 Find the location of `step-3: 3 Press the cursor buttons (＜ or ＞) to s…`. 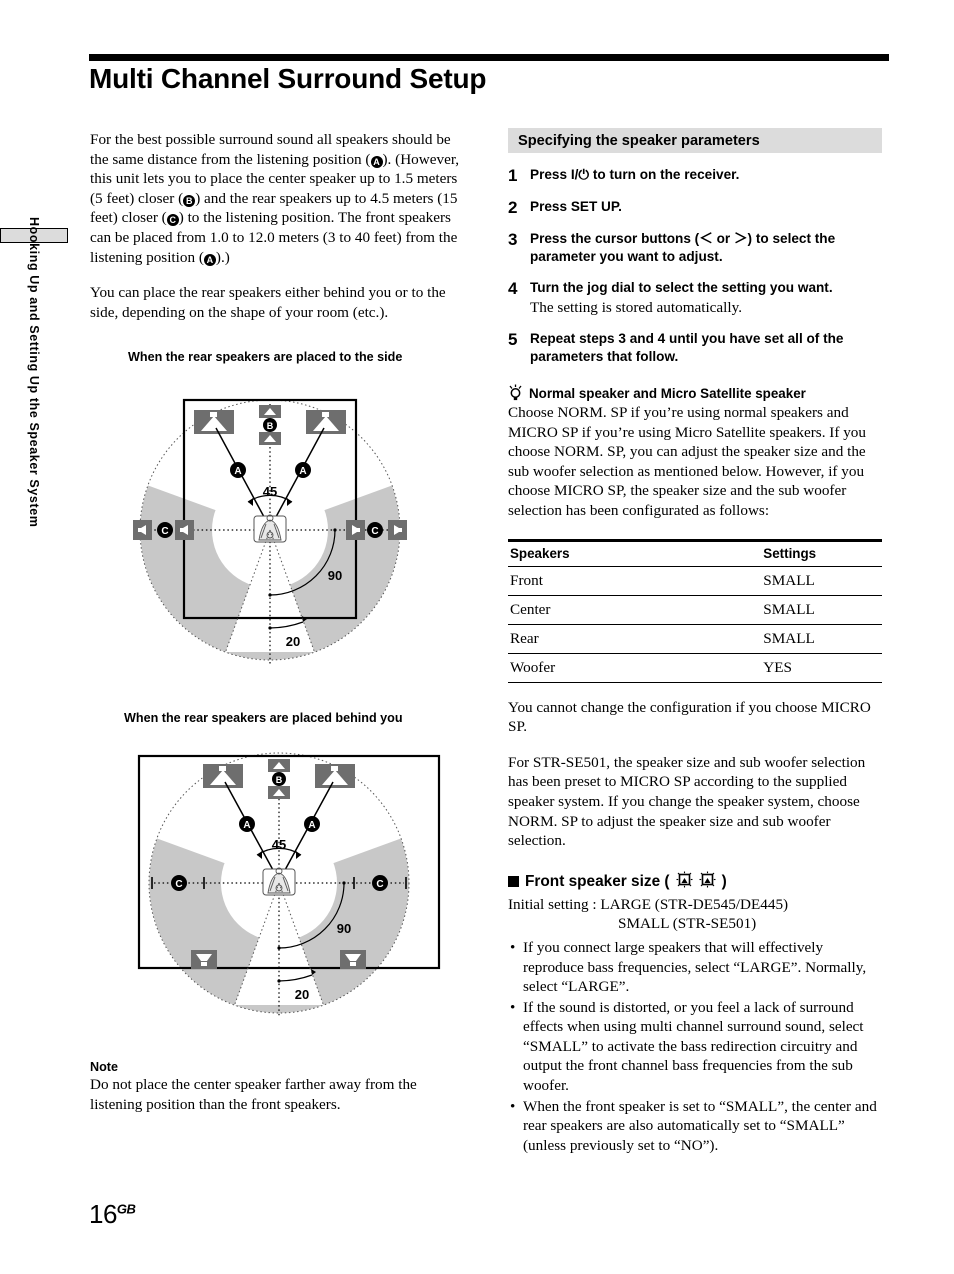

step-3: 3 Press the cursor buttons (＜ or ＞) to s… is located at coordinates (697, 248).